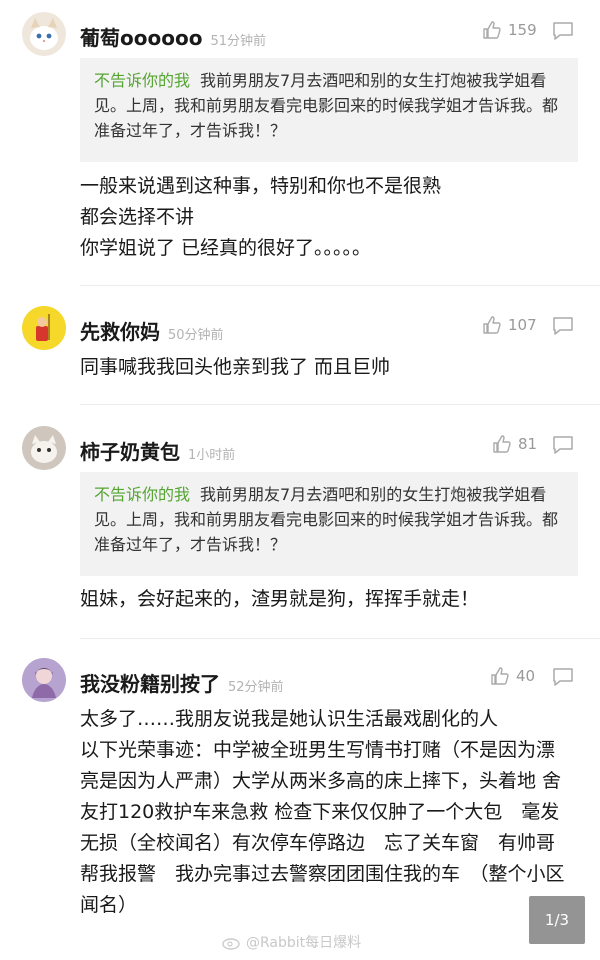  What do you see at coordinates (235, 367) in the screenshot?
I see `comment-text: 同事喊我我回头他亲到我了 而且巨帅` at bounding box center [235, 367].